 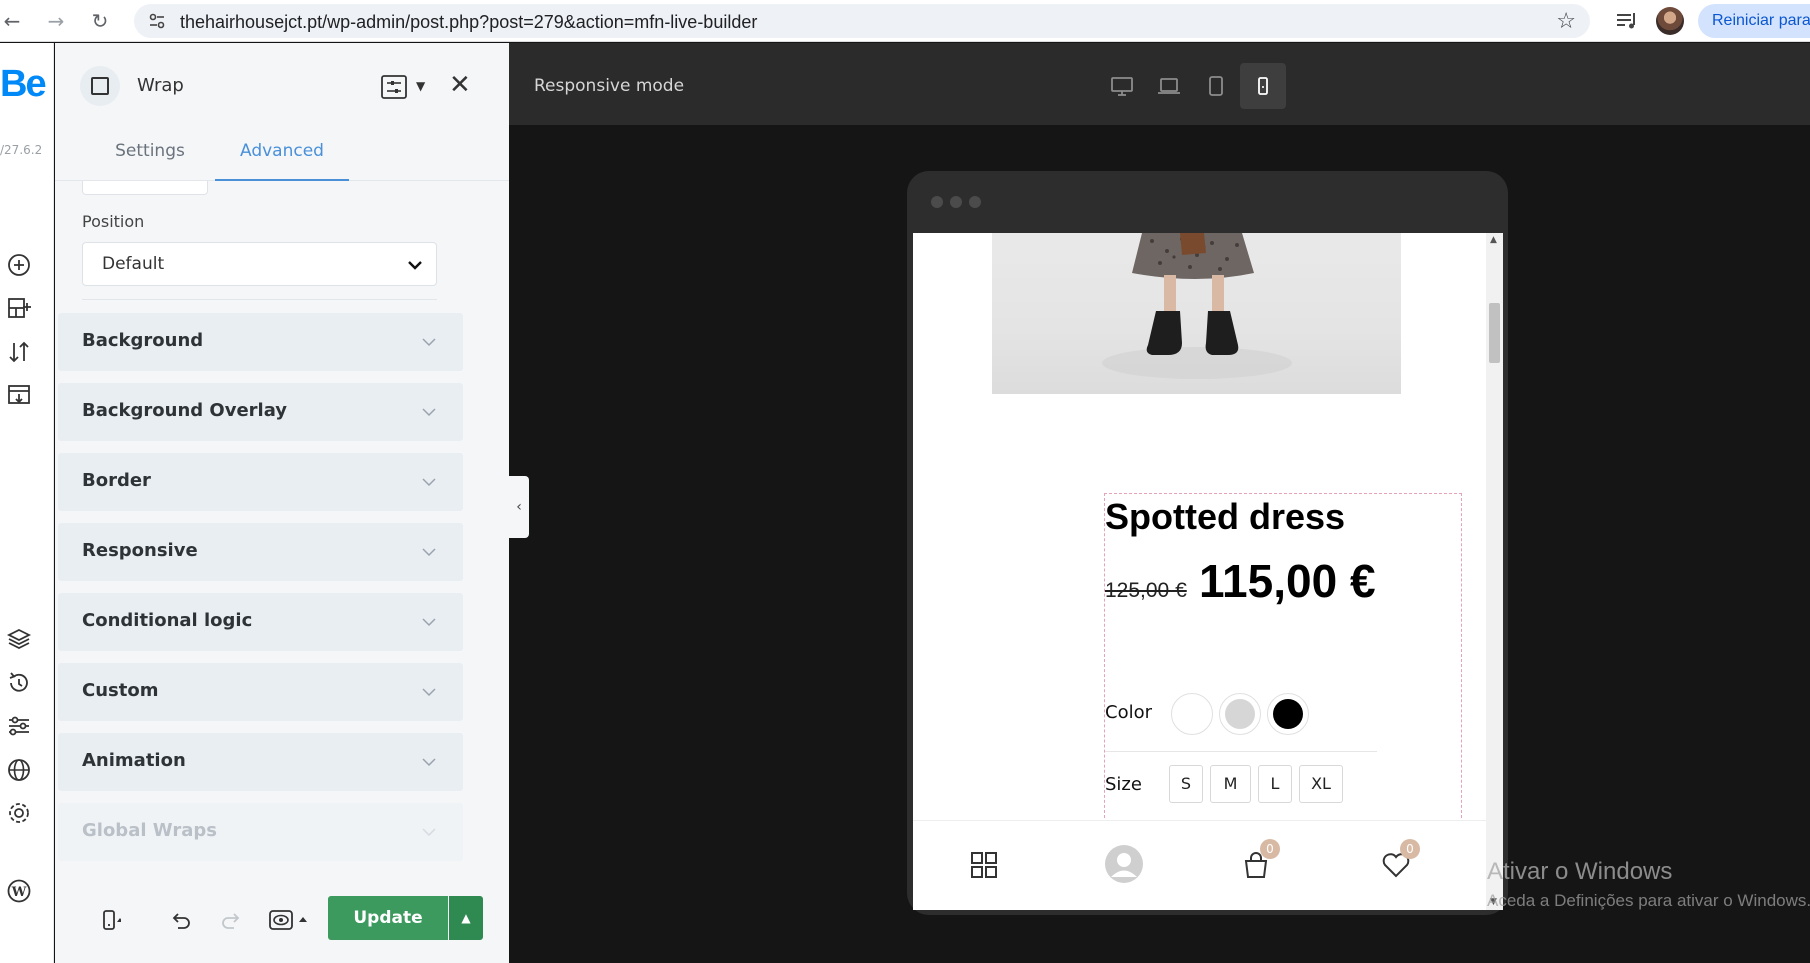 What do you see at coordinates (19, 352) in the screenshot?
I see `sort-icon` at bounding box center [19, 352].